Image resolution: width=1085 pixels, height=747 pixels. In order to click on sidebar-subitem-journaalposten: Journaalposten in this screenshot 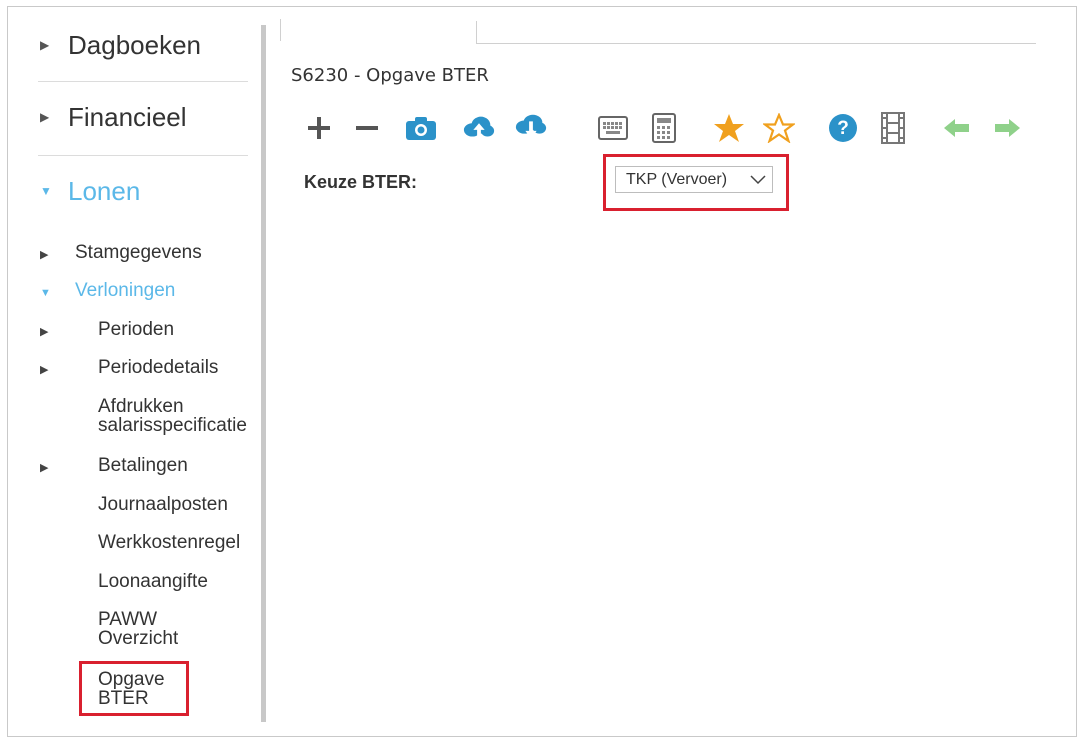, I will do `click(149, 506)`.